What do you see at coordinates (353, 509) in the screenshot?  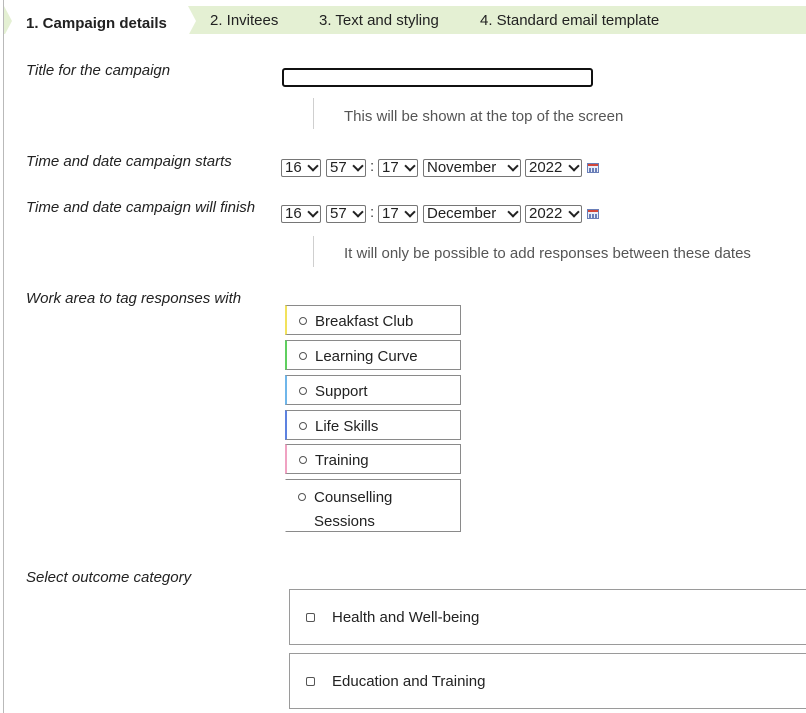 I see `work-area-option-label: Counselling Sessions` at bounding box center [353, 509].